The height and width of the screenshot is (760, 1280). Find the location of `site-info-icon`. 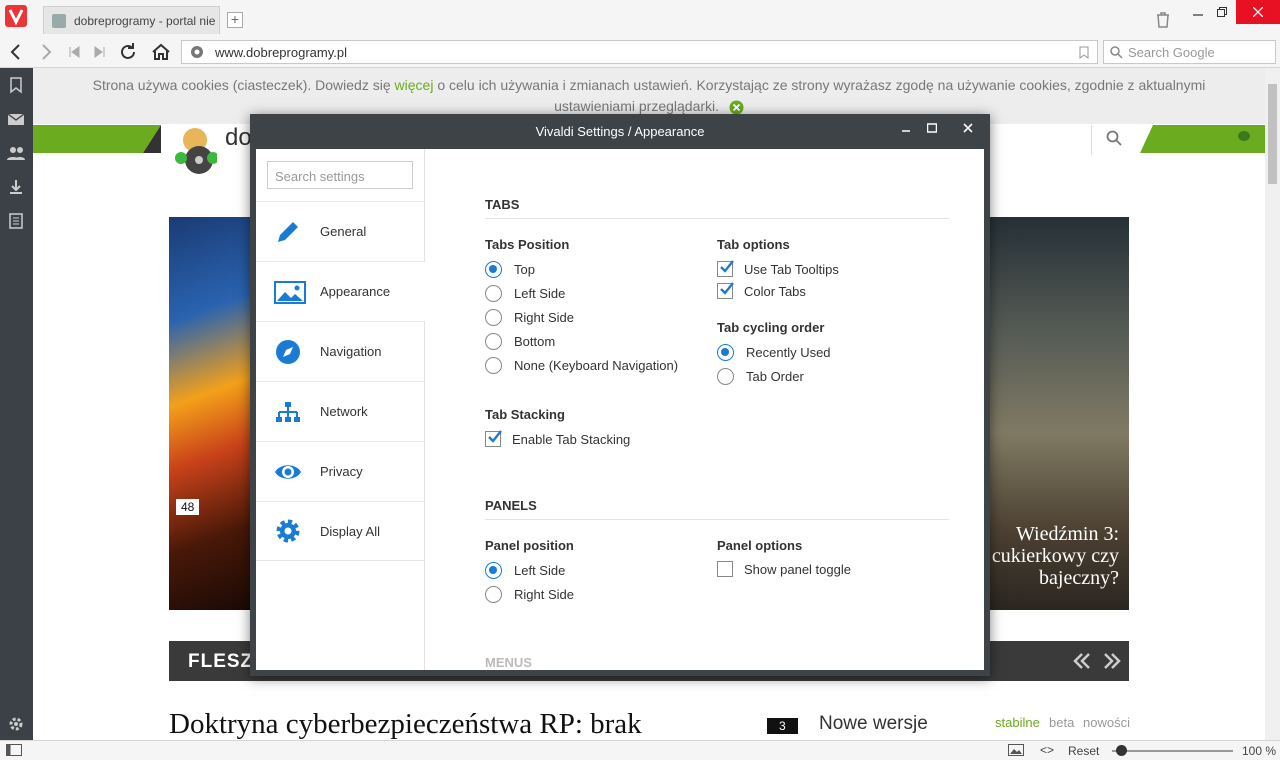

site-info-icon is located at coordinates (197, 52).